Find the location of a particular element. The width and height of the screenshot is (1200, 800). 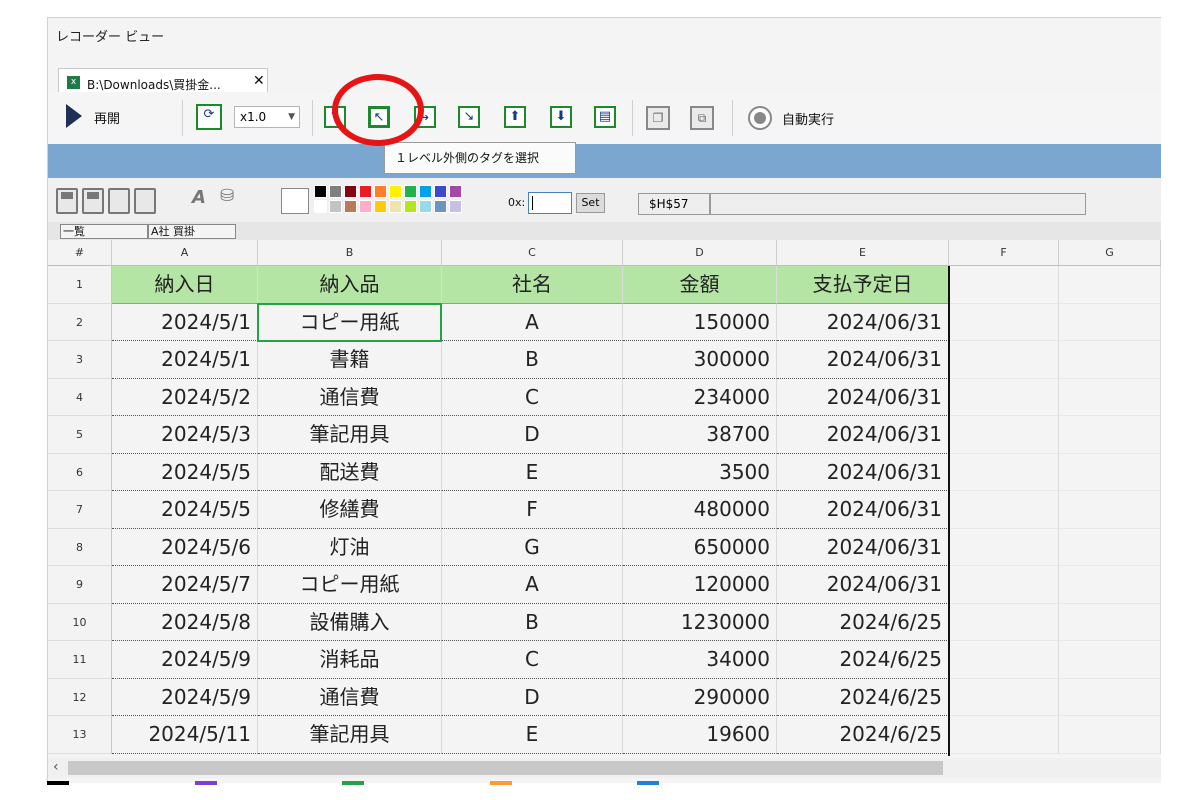

cell-item: 筆記用具 is located at coordinates (350, 735).